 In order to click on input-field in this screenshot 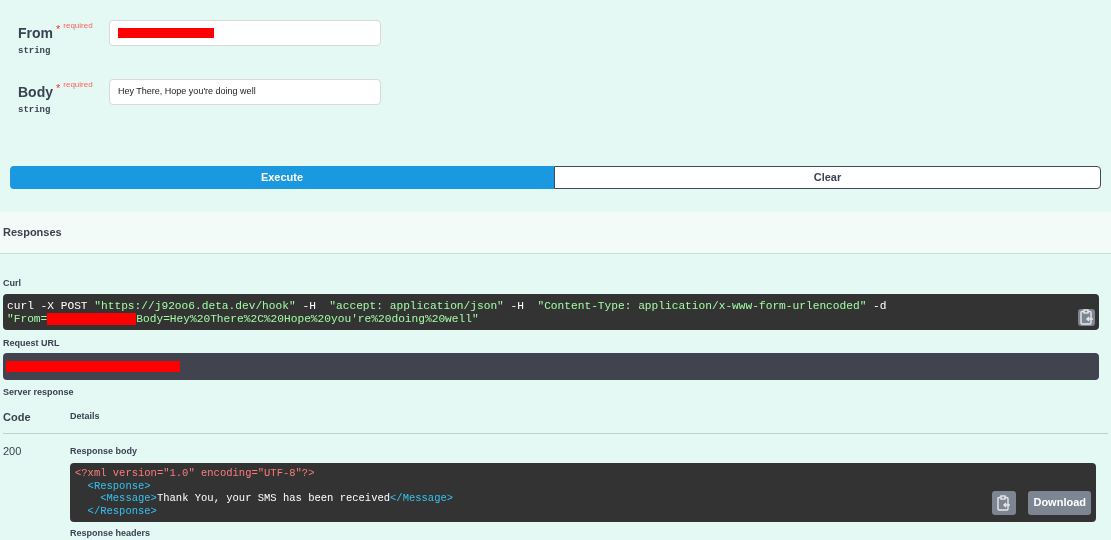, I will do `click(245, 33)`.